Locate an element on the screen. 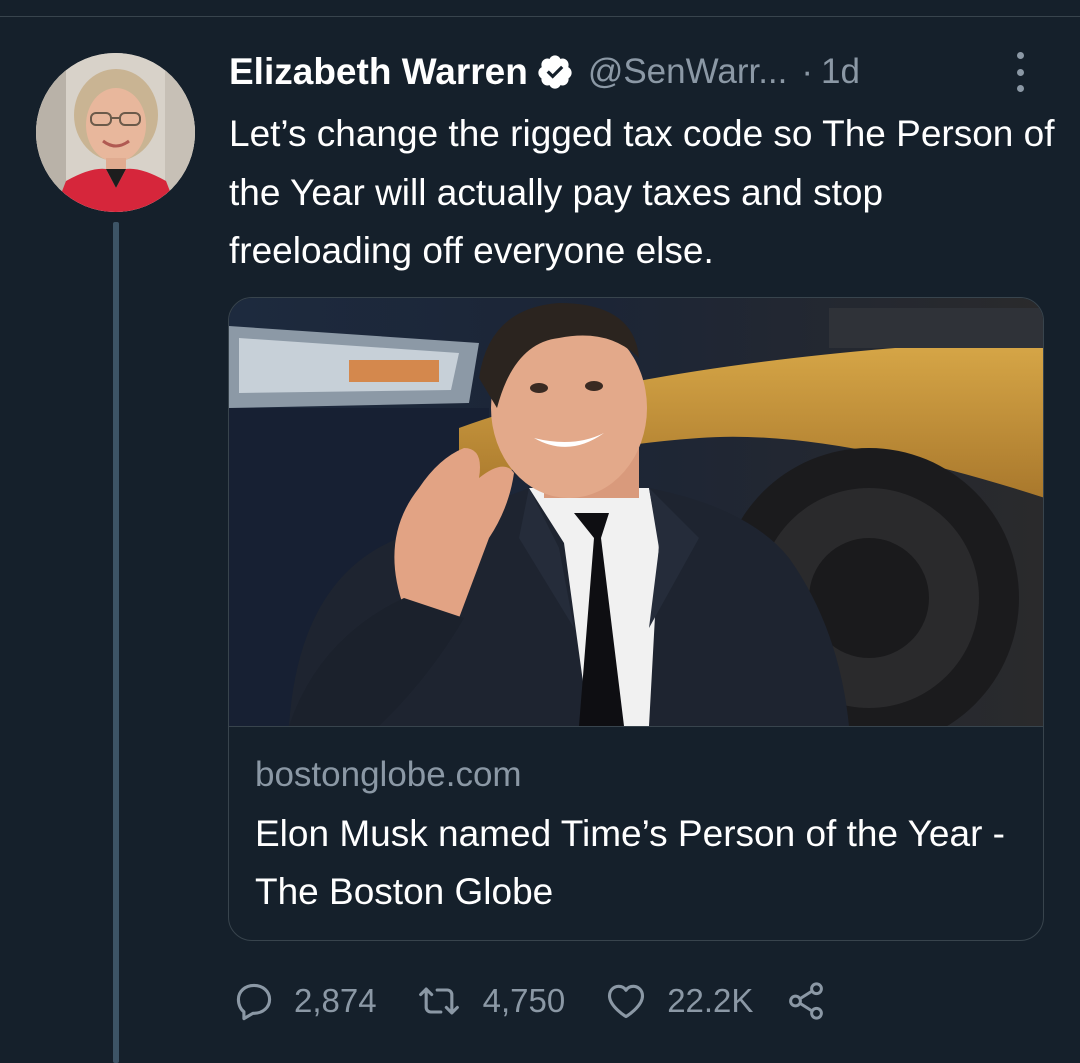 The width and height of the screenshot is (1080, 1063). retweet-button: 4,750 is located at coordinates (489, 1001).